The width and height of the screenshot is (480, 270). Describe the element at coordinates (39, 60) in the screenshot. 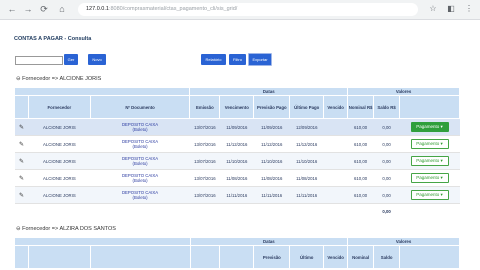

I see `search-input` at that location.